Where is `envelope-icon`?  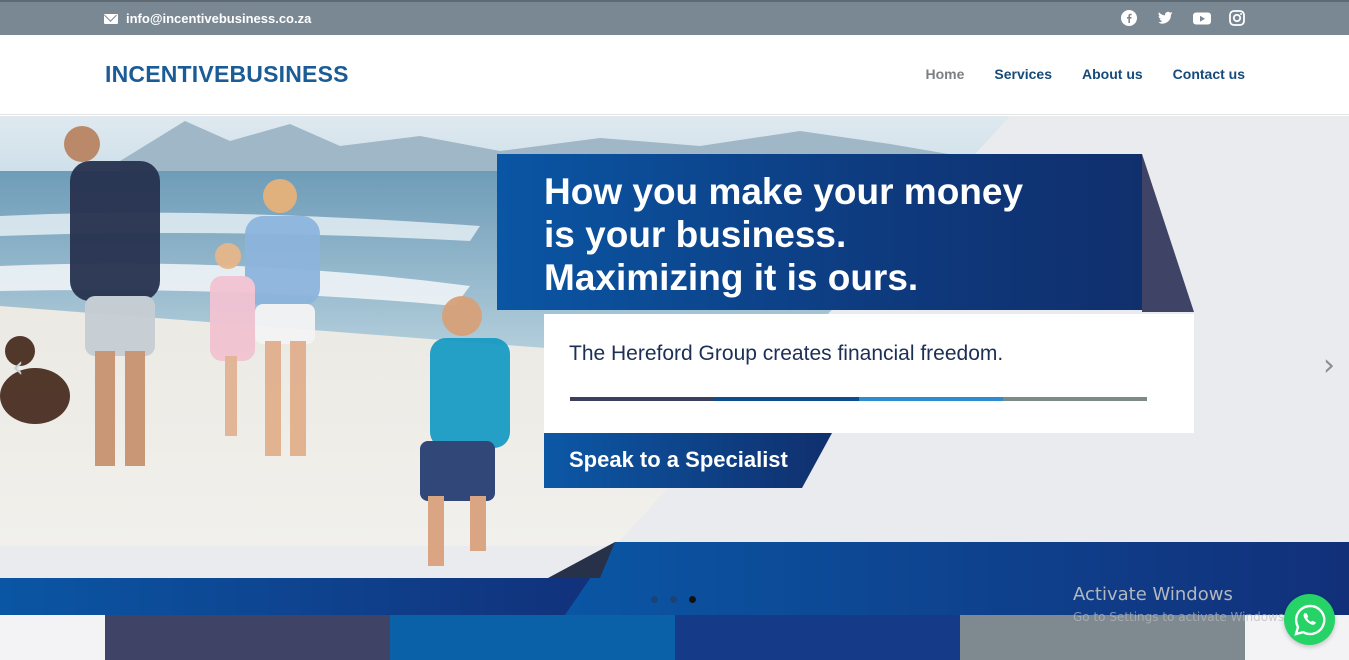
envelope-icon is located at coordinates (111, 18).